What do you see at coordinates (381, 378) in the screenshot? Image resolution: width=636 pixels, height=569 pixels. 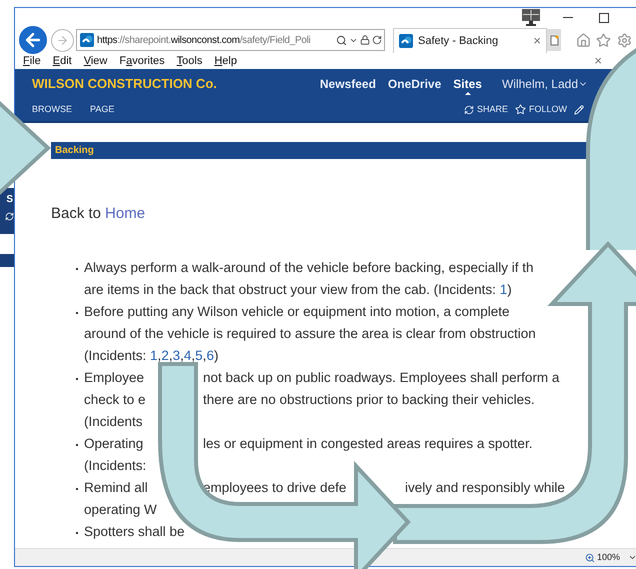 I see `bullet-text: not back up on public roadways. Employees shall perform a` at bounding box center [381, 378].